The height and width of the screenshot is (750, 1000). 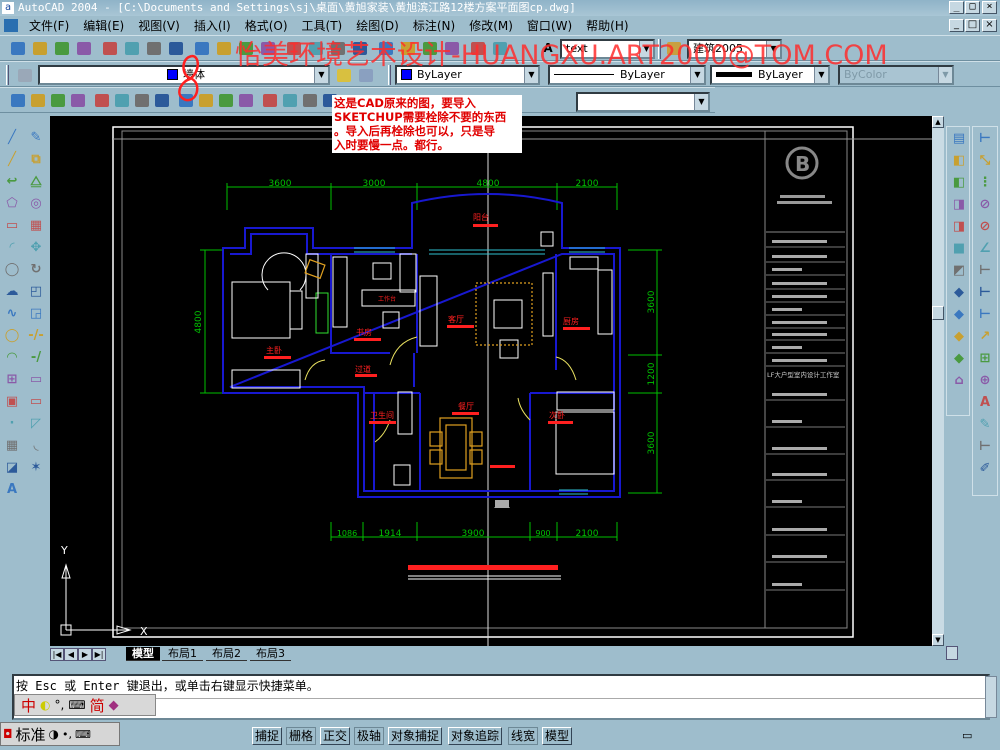 What do you see at coordinates (501, 697) in the screenshot?
I see `command-window: 按 Esc 或 Enter 键退出，或单击右键显示快捷菜单。` at bounding box center [501, 697].